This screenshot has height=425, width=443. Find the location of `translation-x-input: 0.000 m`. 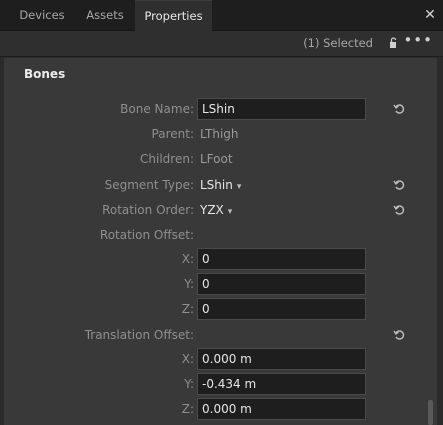

translation-x-input: 0.000 m is located at coordinates (281, 359).